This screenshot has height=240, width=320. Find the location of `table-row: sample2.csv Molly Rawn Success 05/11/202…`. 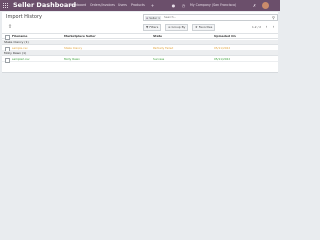

table-row: sample2.csv Molly Rawn Success 05/11/202… is located at coordinates (140, 59).